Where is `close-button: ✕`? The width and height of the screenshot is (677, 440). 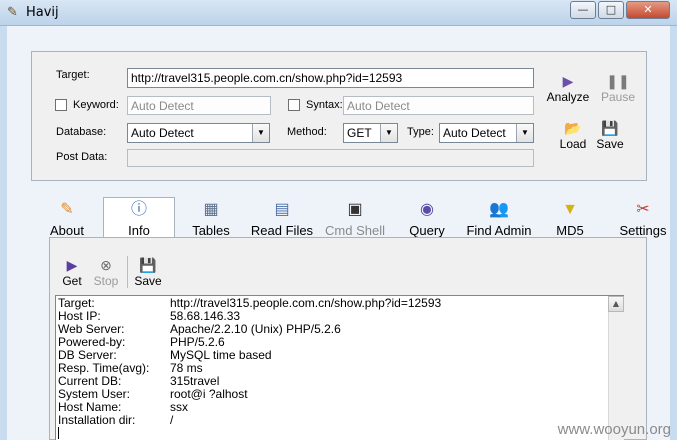
close-button: ✕ is located at coordinates (648, 10).